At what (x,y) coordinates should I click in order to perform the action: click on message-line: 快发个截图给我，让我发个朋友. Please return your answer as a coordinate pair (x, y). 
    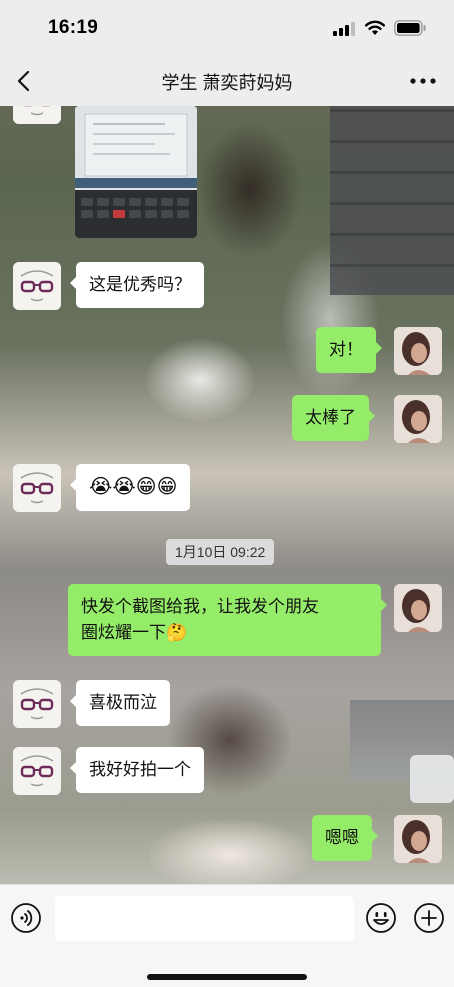
    Looking at the image, I should click on (200, 606).